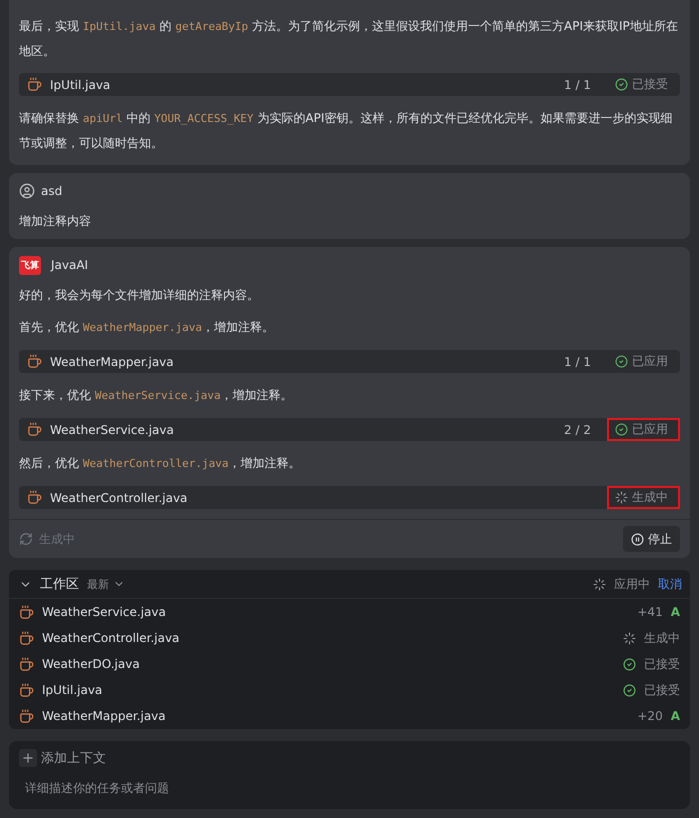 Image resolution: width=699 pixels, height=818 pixels. What do you see at coordinates (91, 664) in the screenshot?
I see `file-name: WeatherDO.java` at bounding box center [91, 664].